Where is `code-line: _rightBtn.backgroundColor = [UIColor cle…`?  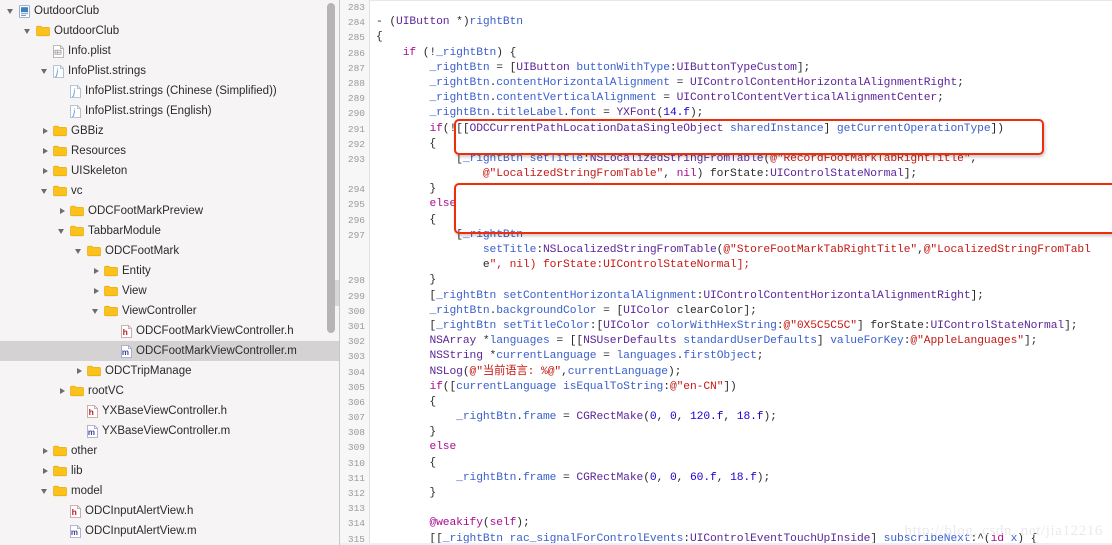
code-line: _rightBtn.backgroundColor = [UIColor cle… is located at coordinates (741, 311).